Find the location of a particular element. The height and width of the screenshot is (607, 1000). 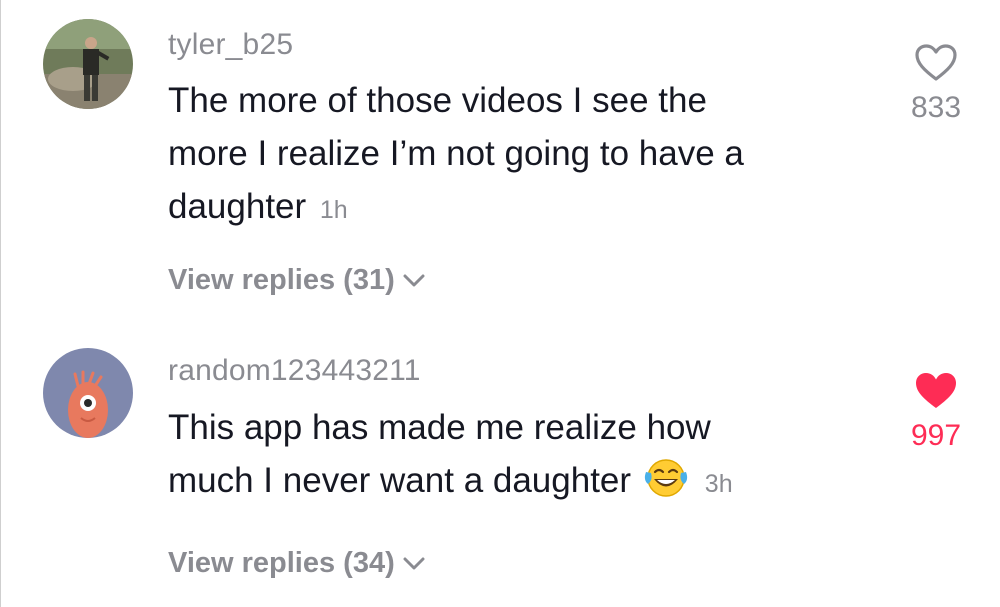

comment-time: 3h is located at coordinates (718, 484).